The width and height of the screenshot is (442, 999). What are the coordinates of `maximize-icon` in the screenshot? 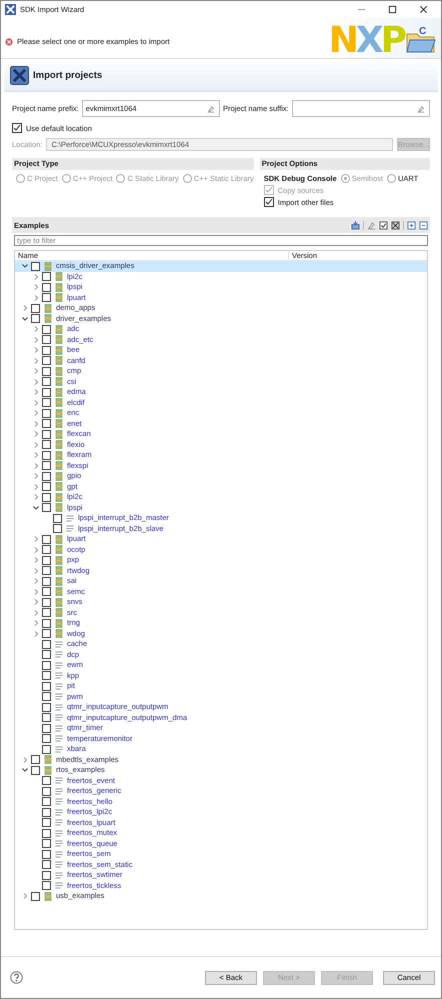 It's located at (392, 9).